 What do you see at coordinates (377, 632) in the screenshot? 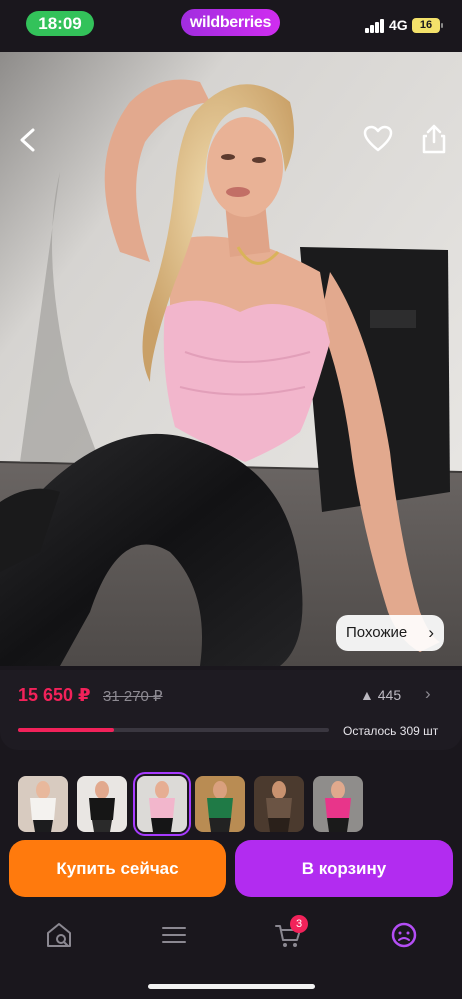
I see `similar-label: Похожие` at bounding box center [377, 632].